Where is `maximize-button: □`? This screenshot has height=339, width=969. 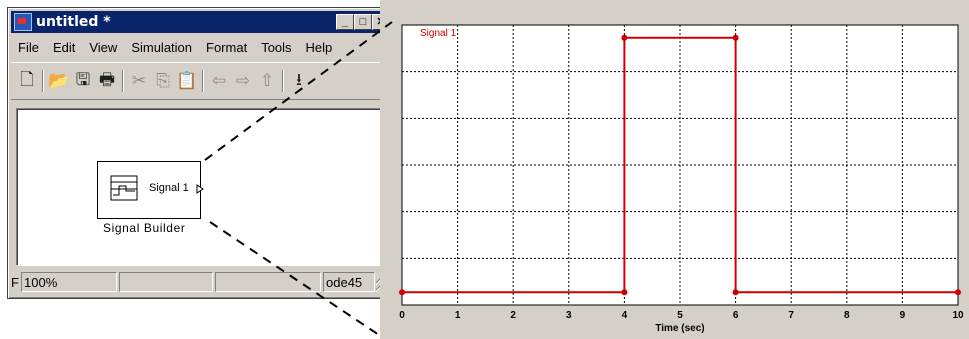
maximize-button: □ is located at coordinates (363, 22).